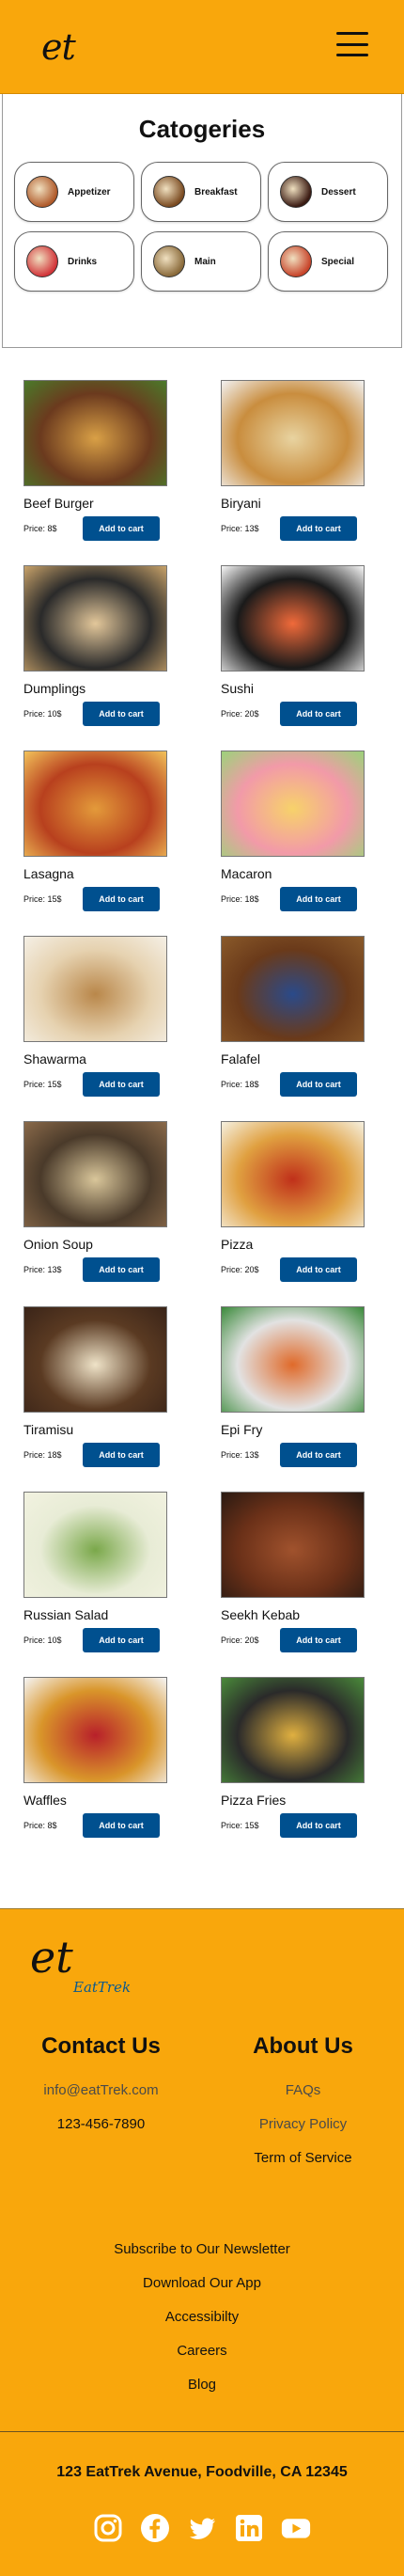  Describe the element at coordinates (58, 47) in the screenshot. I see `logo: et` at that location.